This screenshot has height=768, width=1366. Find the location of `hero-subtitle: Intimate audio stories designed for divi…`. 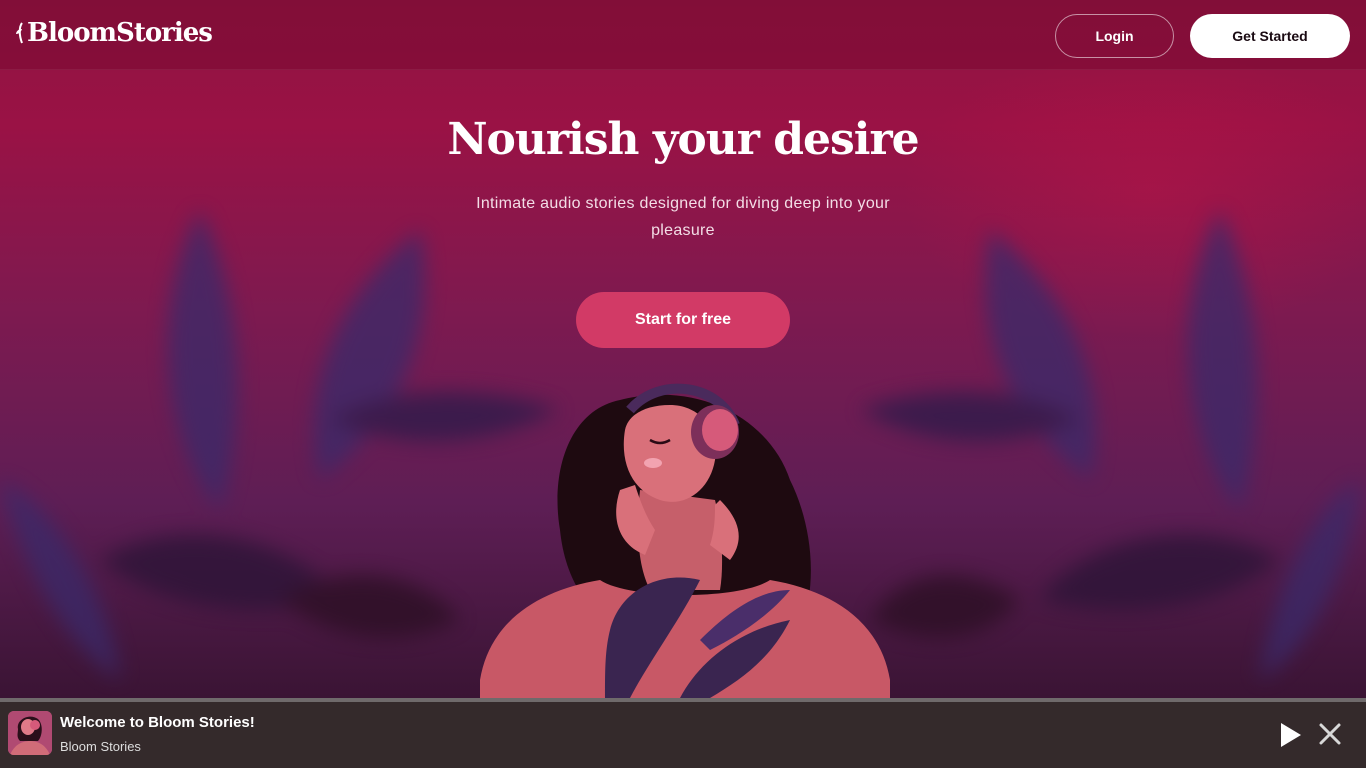

hero-subtitle: Intimate audio stories designed for divi… is located at coordinates (683, 217).